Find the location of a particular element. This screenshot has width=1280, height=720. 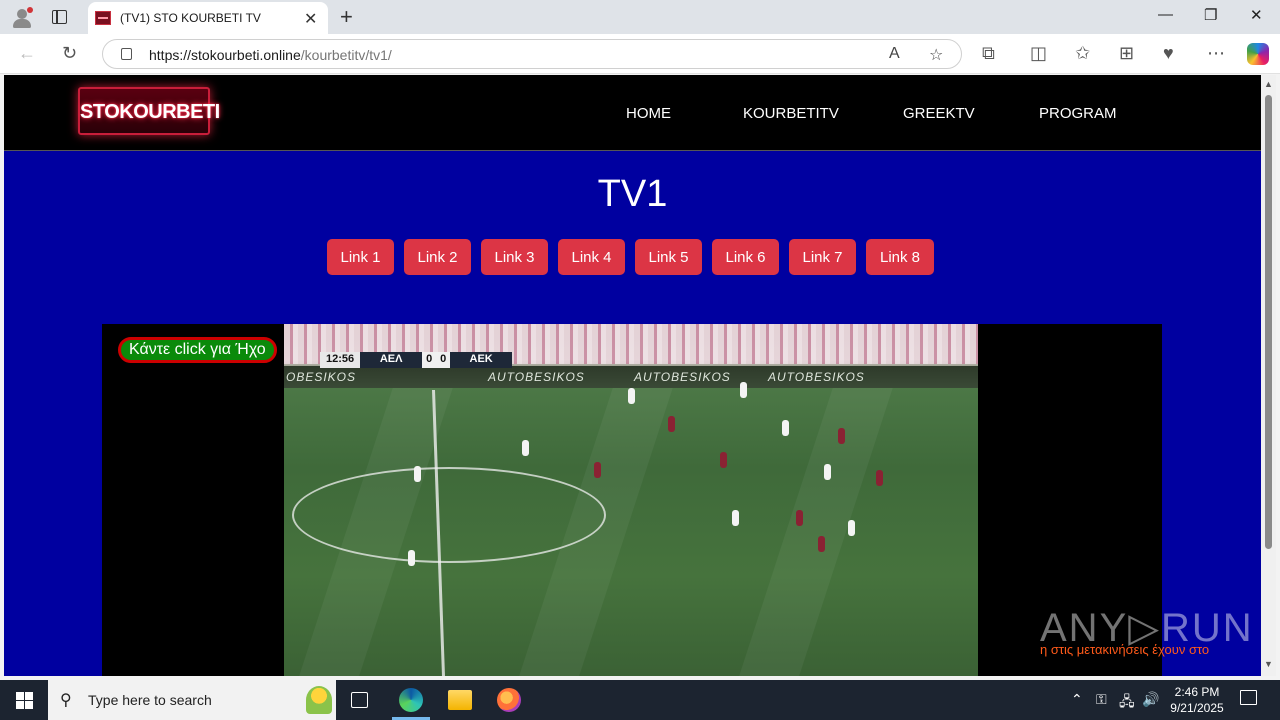

start-button is located at coordinates (24, 700).